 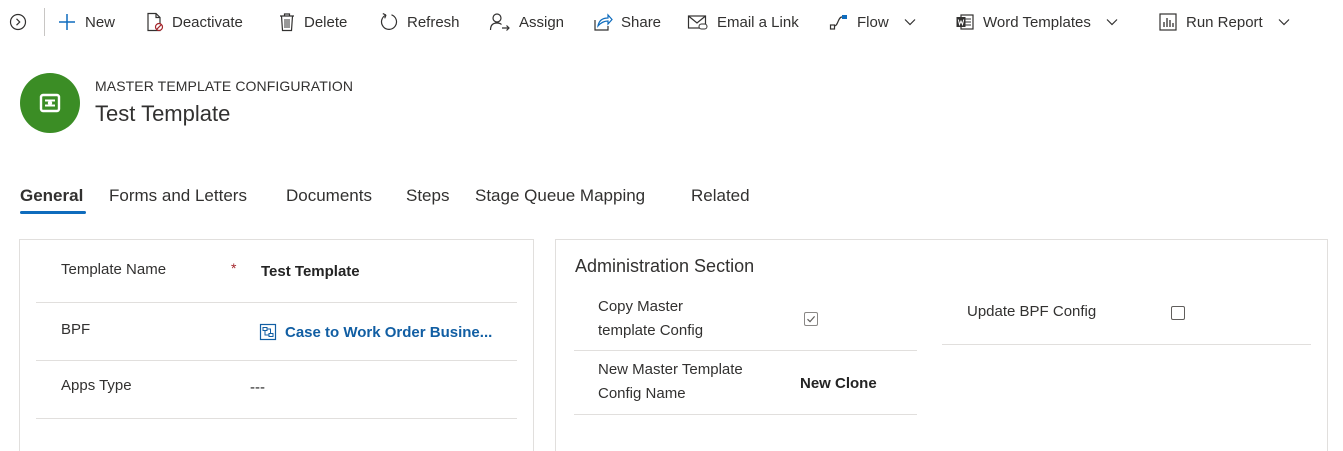 I want to click on apps-type-label: Apps Type, so click(x=96, y=385).